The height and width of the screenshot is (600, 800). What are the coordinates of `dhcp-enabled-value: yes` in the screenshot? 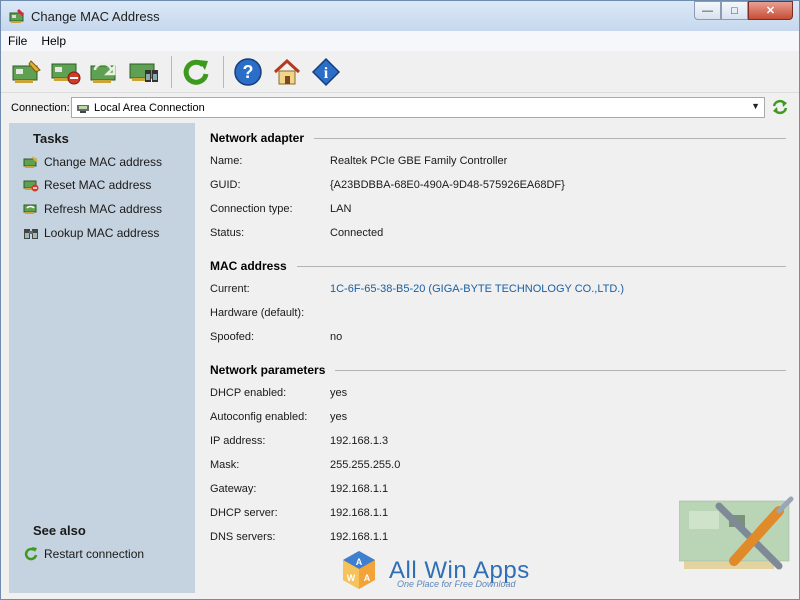 It's located at (339, 393).